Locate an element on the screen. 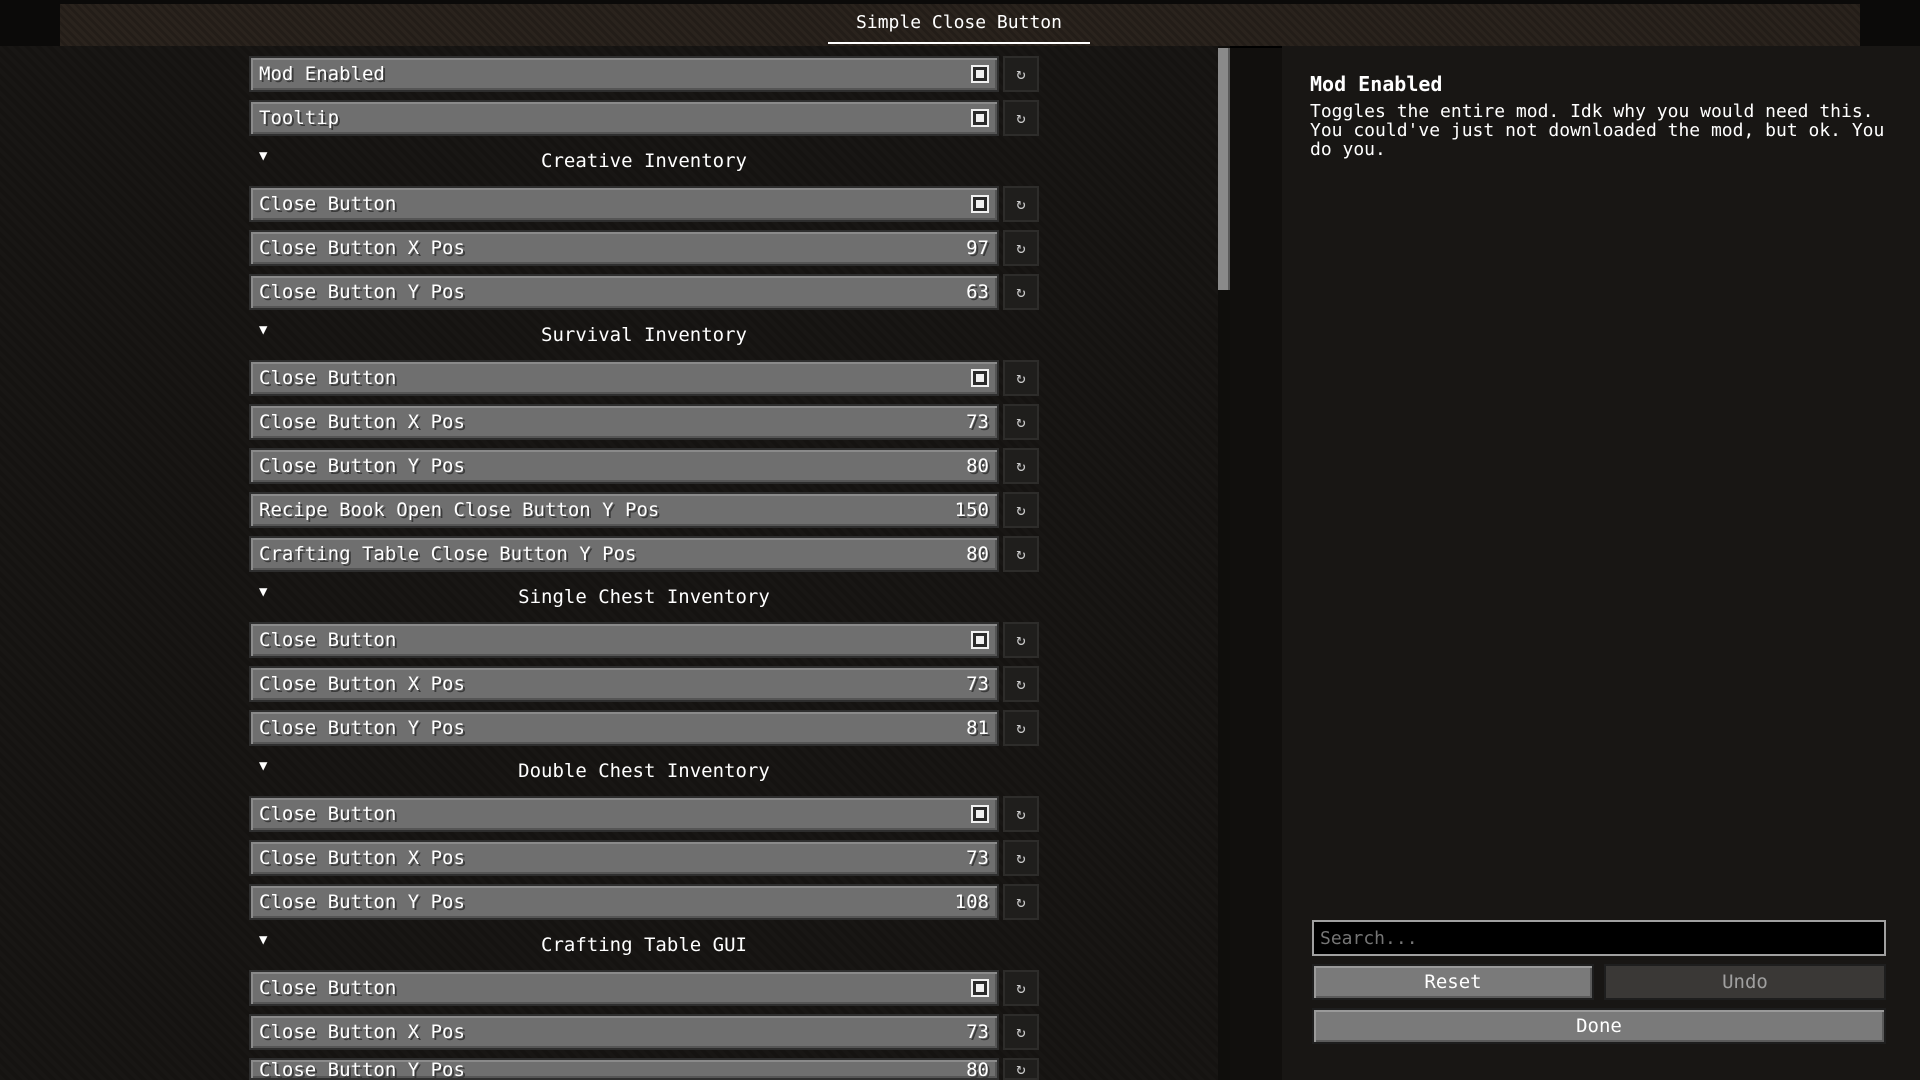 This screenshot has width=1920, height=1080. section-header-double-chest-inventory: ▼ Double Chest Inventory is located at coordinates (644, 771).